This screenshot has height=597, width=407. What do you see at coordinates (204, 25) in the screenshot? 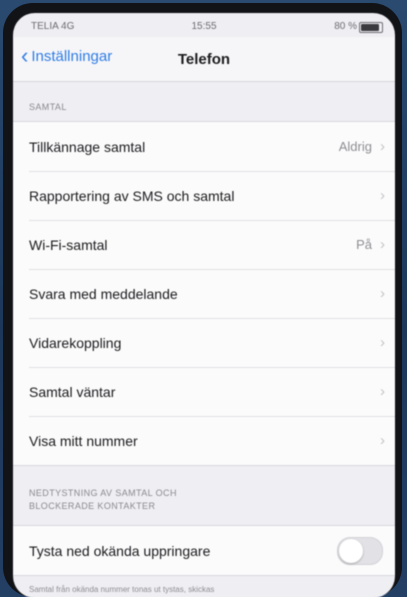
I see `status-bar: TELIA 4G 15:55 80 %` at bounding box center [204, 25].